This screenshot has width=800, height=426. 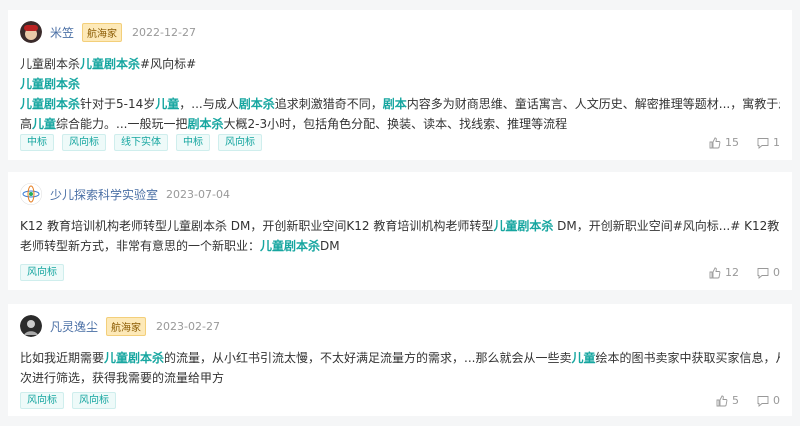 I want to click on username: 少儿探索科学实验室, so click(x=104, y=194).